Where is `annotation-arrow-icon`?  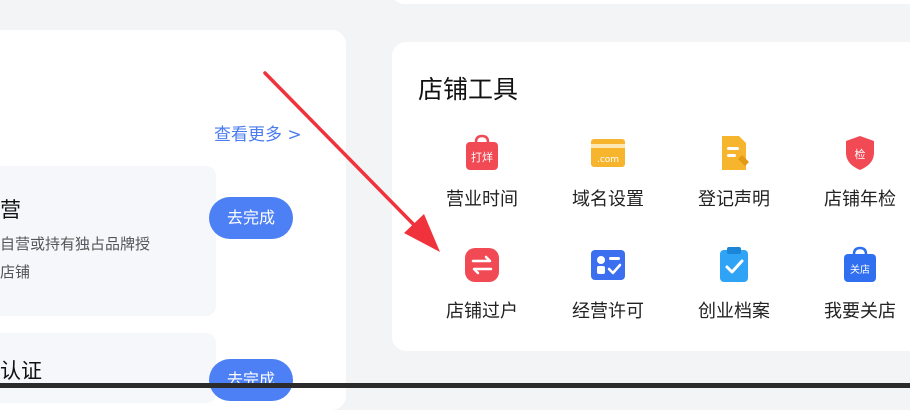 annotation-arrow-icon is located at coordinates (351, 161).